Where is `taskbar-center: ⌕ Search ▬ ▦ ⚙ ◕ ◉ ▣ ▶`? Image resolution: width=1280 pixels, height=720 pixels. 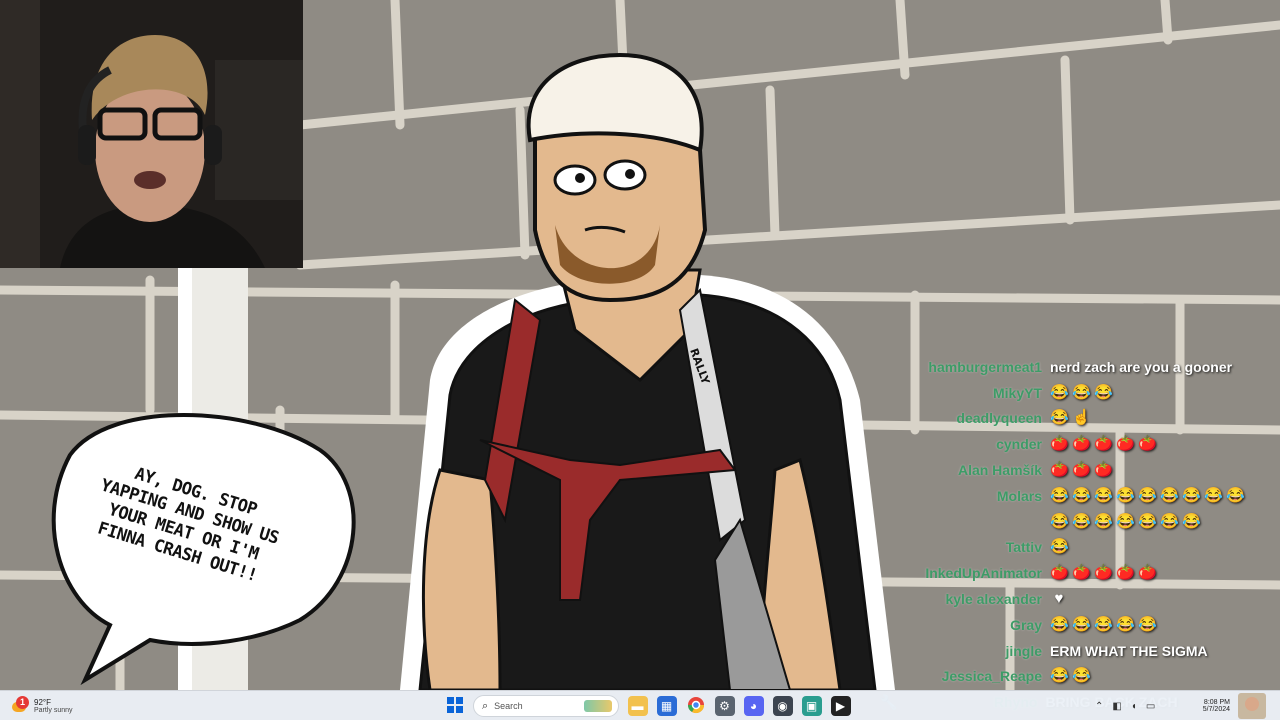 taskbar-center: ⌕ Search ▬ ▦ ⚙ ◕ ◉ ▣ ▶ is located at coordinates (647, 705).